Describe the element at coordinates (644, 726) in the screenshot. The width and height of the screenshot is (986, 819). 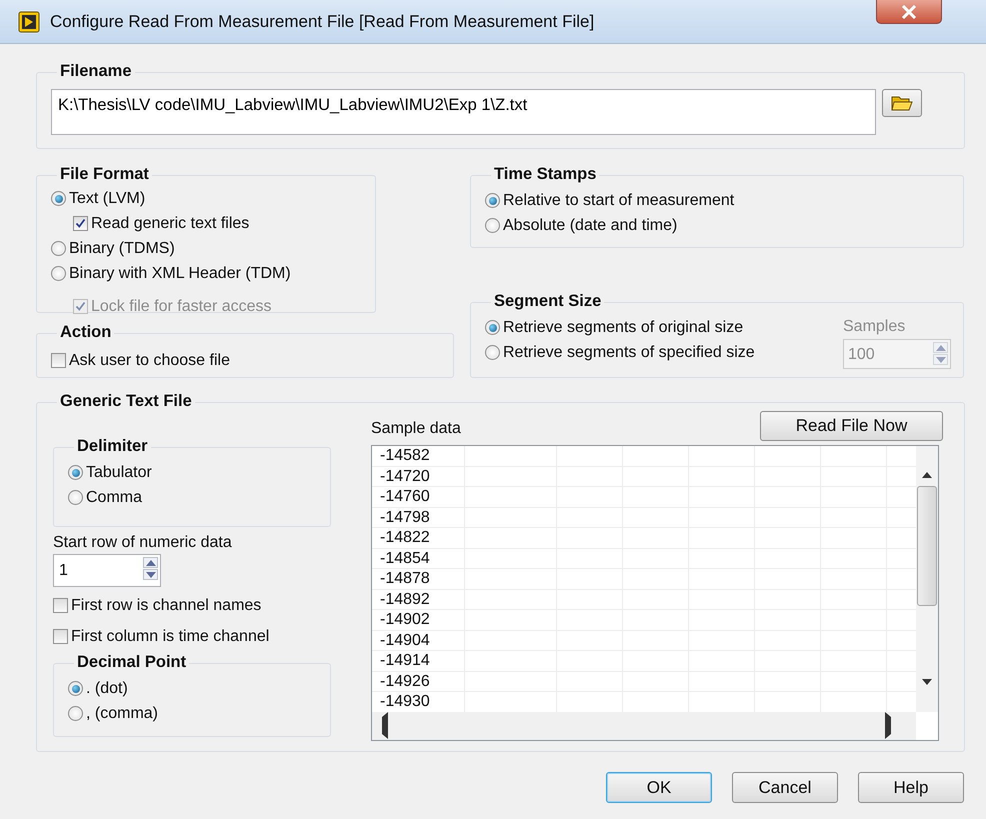
I see `horizontal-scrollbar` at that location.